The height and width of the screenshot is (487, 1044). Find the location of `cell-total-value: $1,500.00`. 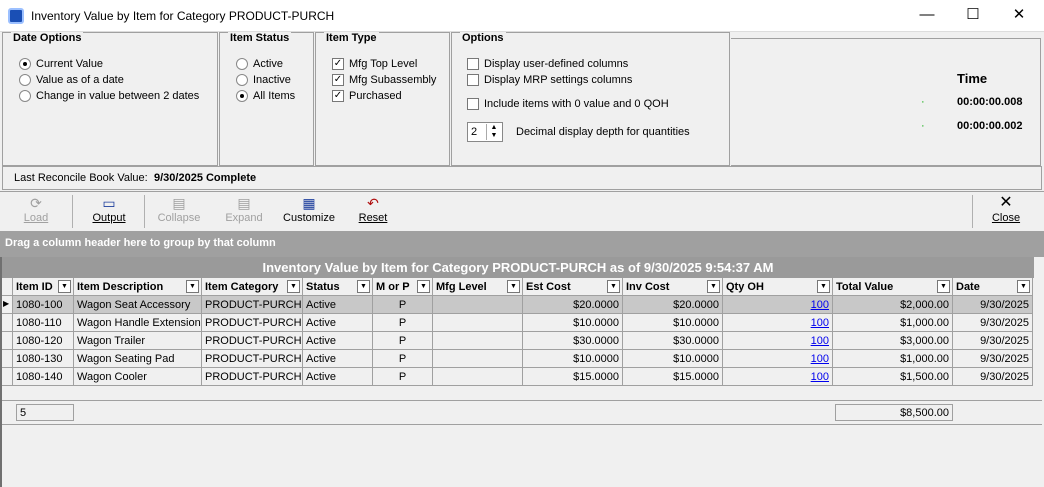

cell-total-value: $1,500.00 is located at coordinates (893, 377).